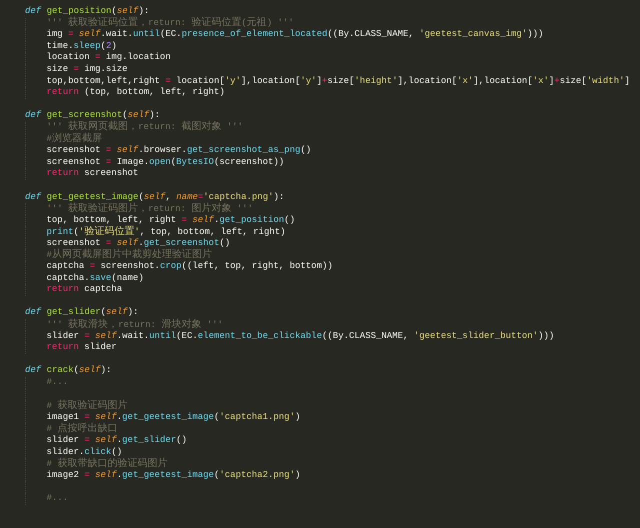 This screenshot has width=640, height=528. Describe the element at coordinates (166, 232) in the screenshot. I see `code-line: print('验证码位置', top, bottom, left, right)` at that location.